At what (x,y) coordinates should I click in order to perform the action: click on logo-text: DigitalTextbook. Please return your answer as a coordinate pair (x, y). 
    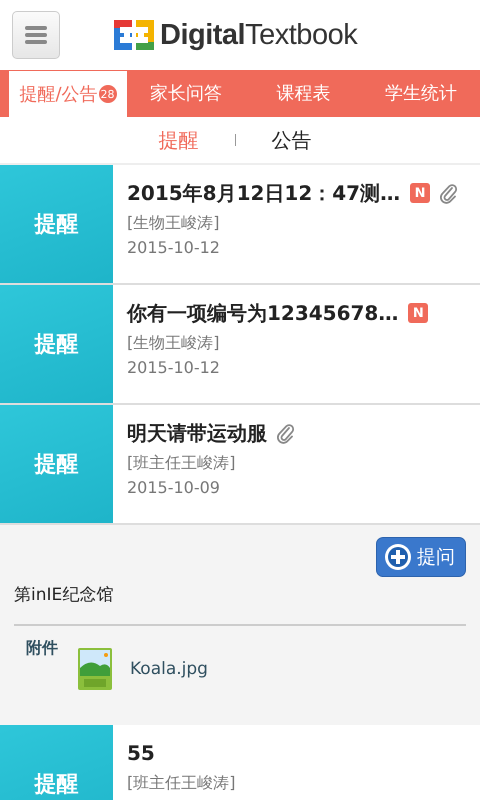
    Looking at the image, I should click on (259, 35).